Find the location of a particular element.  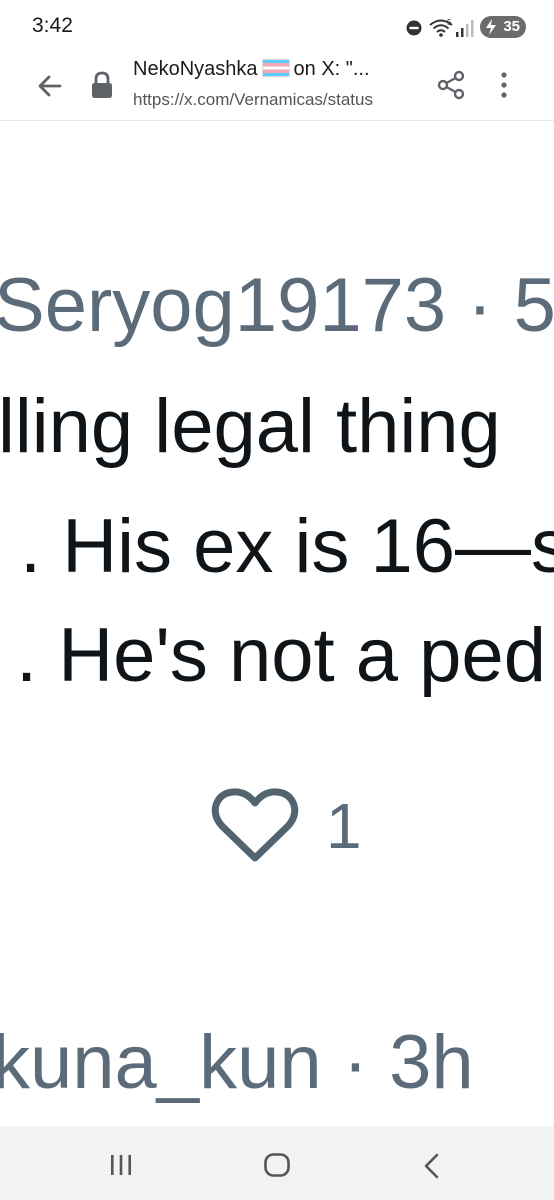

page-url: https://x.com/Vernamicas/status is located at coordinates (274, 100).